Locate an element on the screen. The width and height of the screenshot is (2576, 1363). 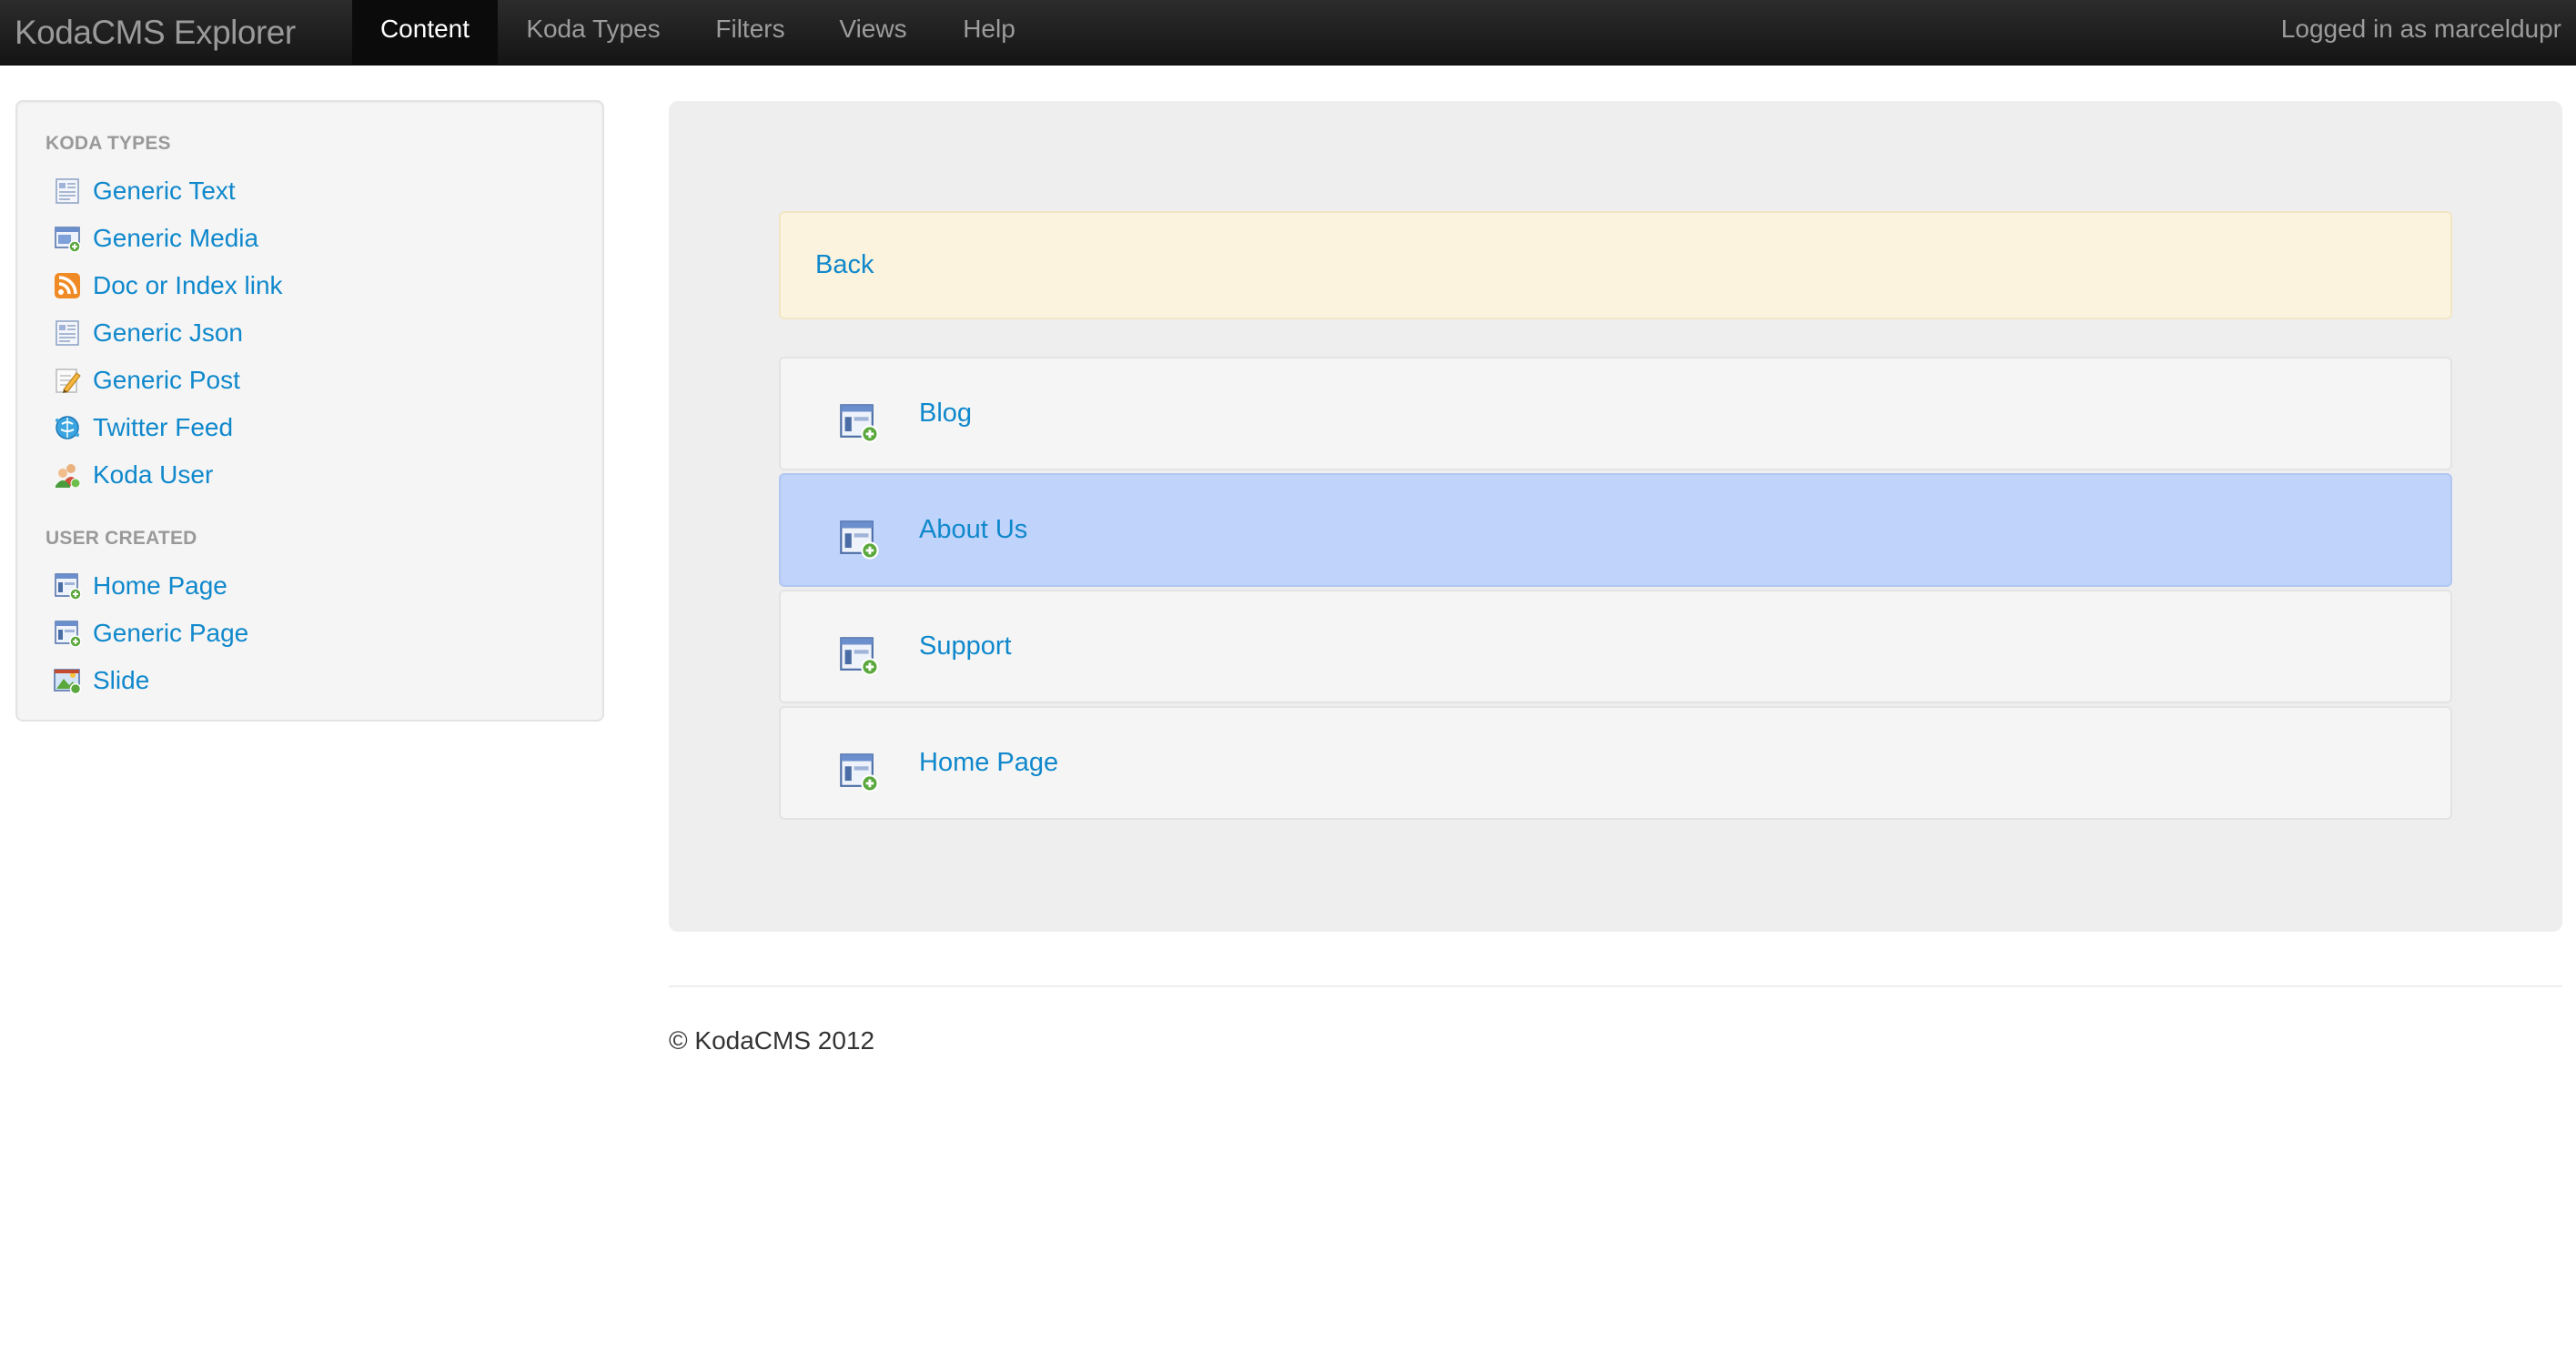
tab-content: Content is located at coordinates (425, 33).